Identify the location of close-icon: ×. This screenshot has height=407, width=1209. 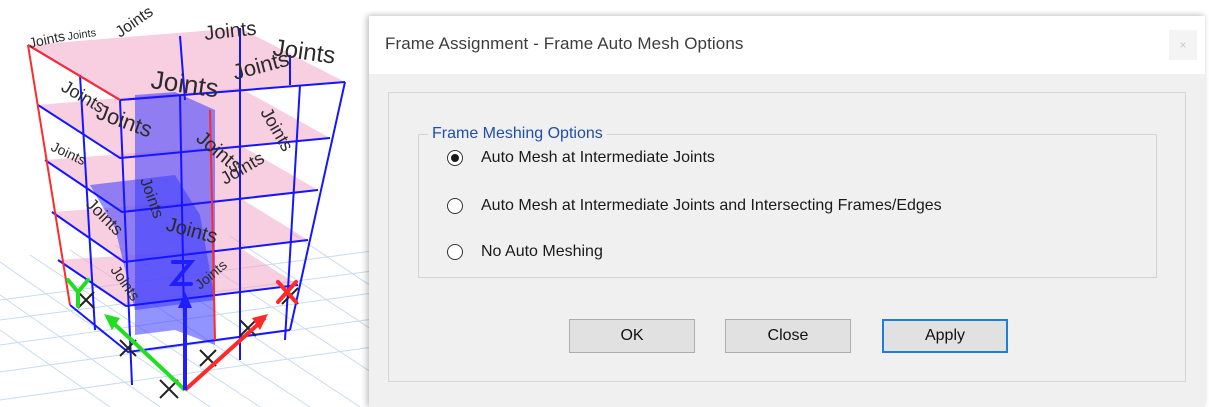
(1183, 45).